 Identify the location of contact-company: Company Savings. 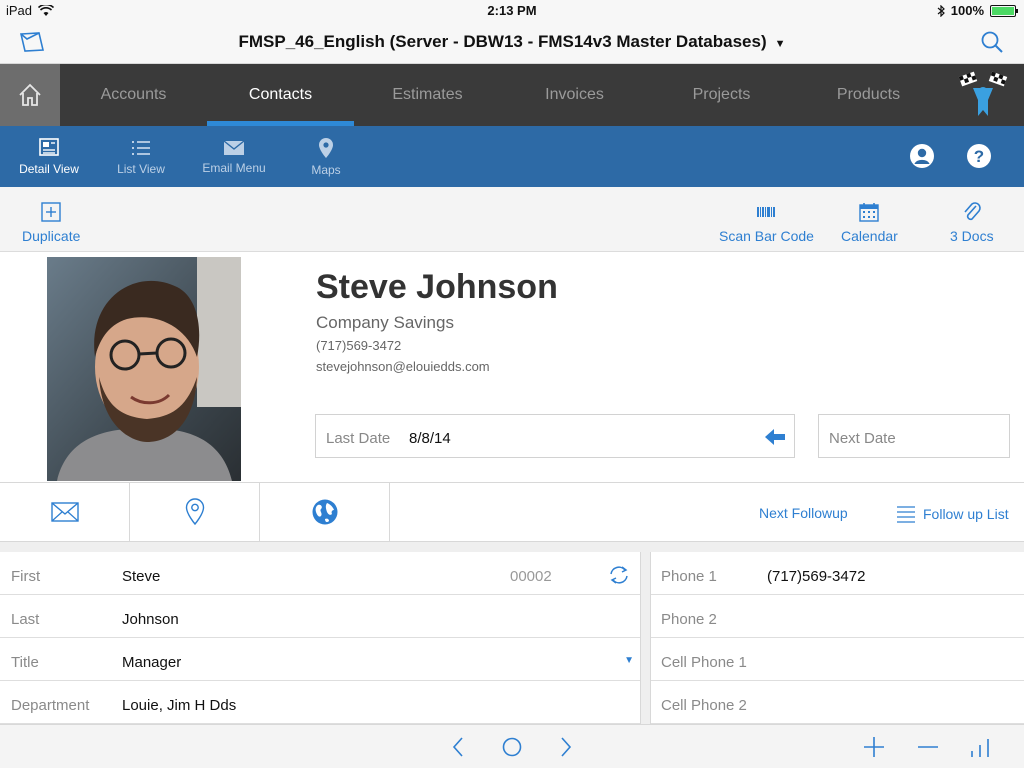
(385, 323).